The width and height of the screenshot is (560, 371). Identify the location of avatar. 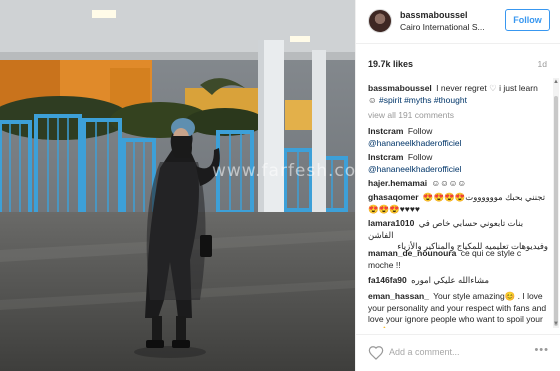
(380, 21).